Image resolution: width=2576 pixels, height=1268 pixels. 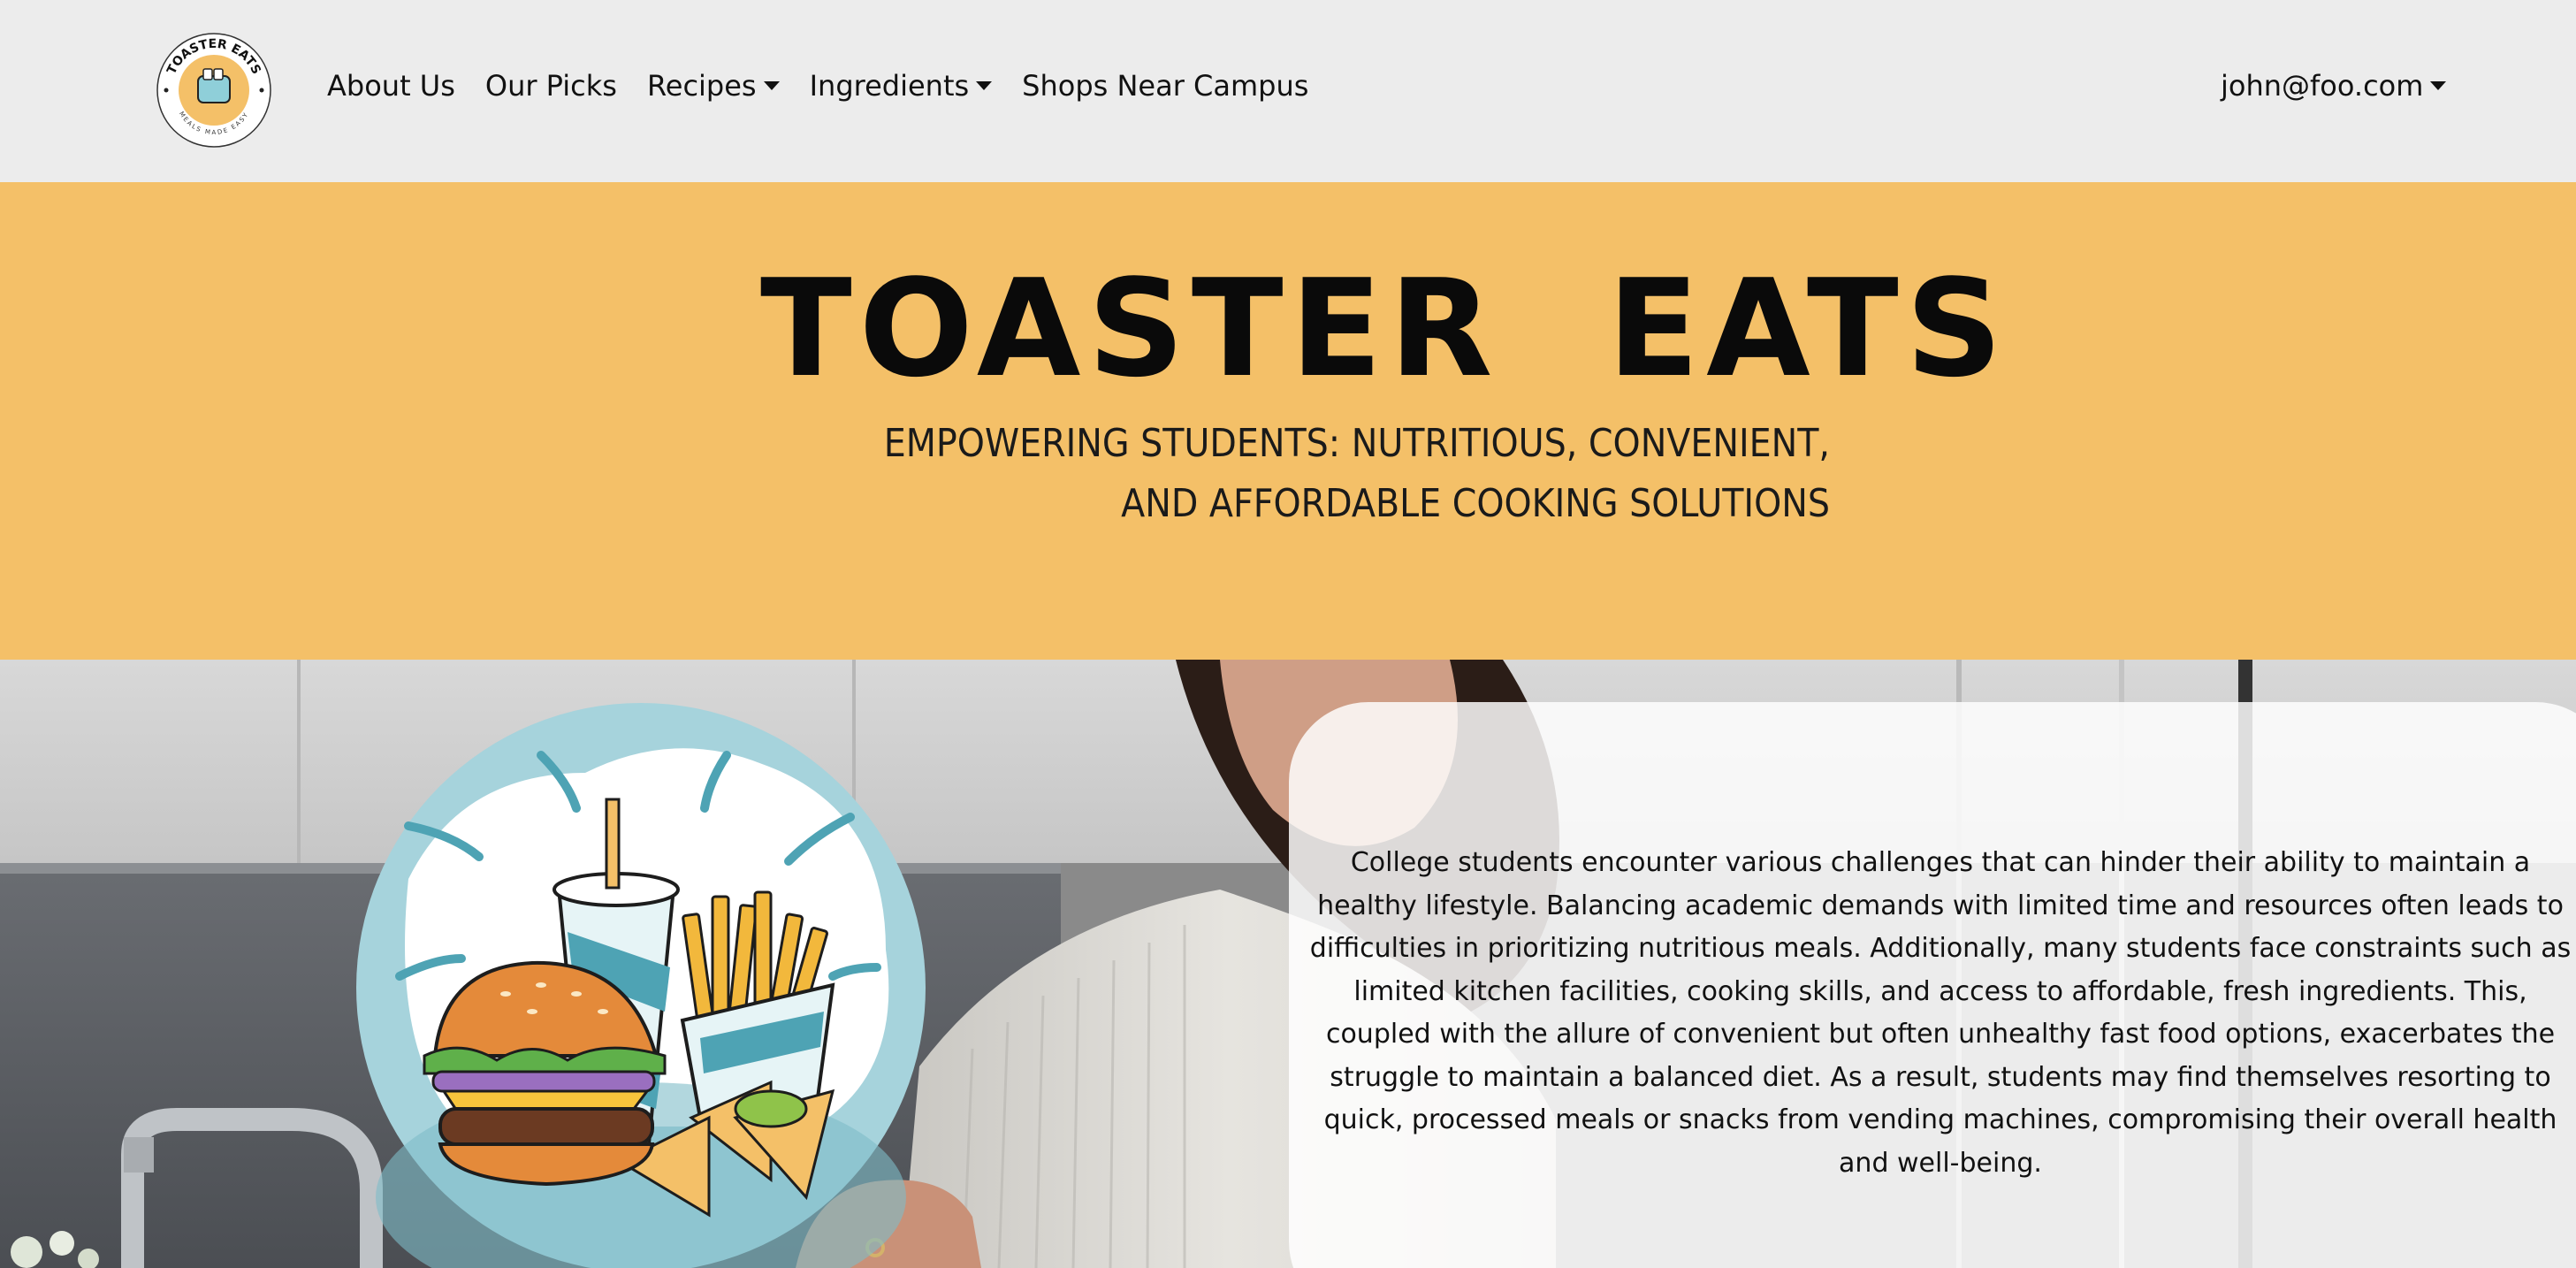 I want to click on nav-about-us: About Us, so click(x=391, y=86).